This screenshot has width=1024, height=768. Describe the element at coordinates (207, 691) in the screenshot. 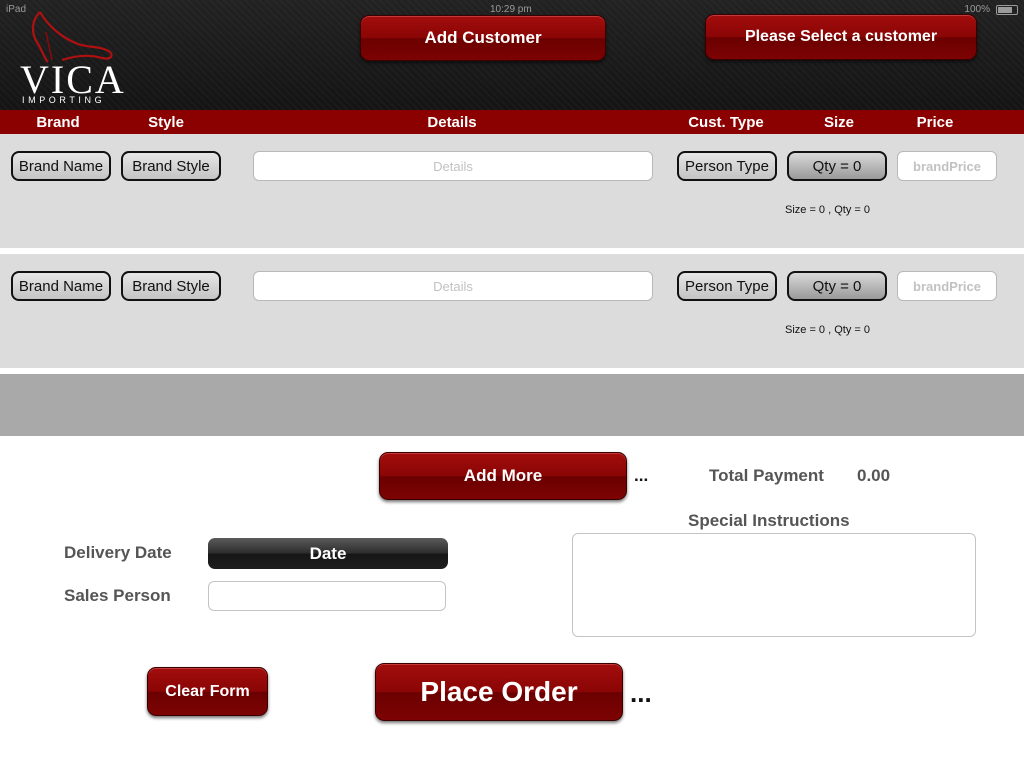

I see `clear-form-button: Clear Form` at that location.